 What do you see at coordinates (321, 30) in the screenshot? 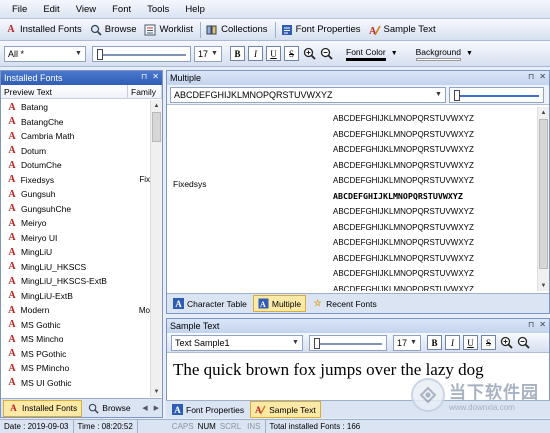
I see `font-properties-button: Font Properties` at bounding box center [321, 30].